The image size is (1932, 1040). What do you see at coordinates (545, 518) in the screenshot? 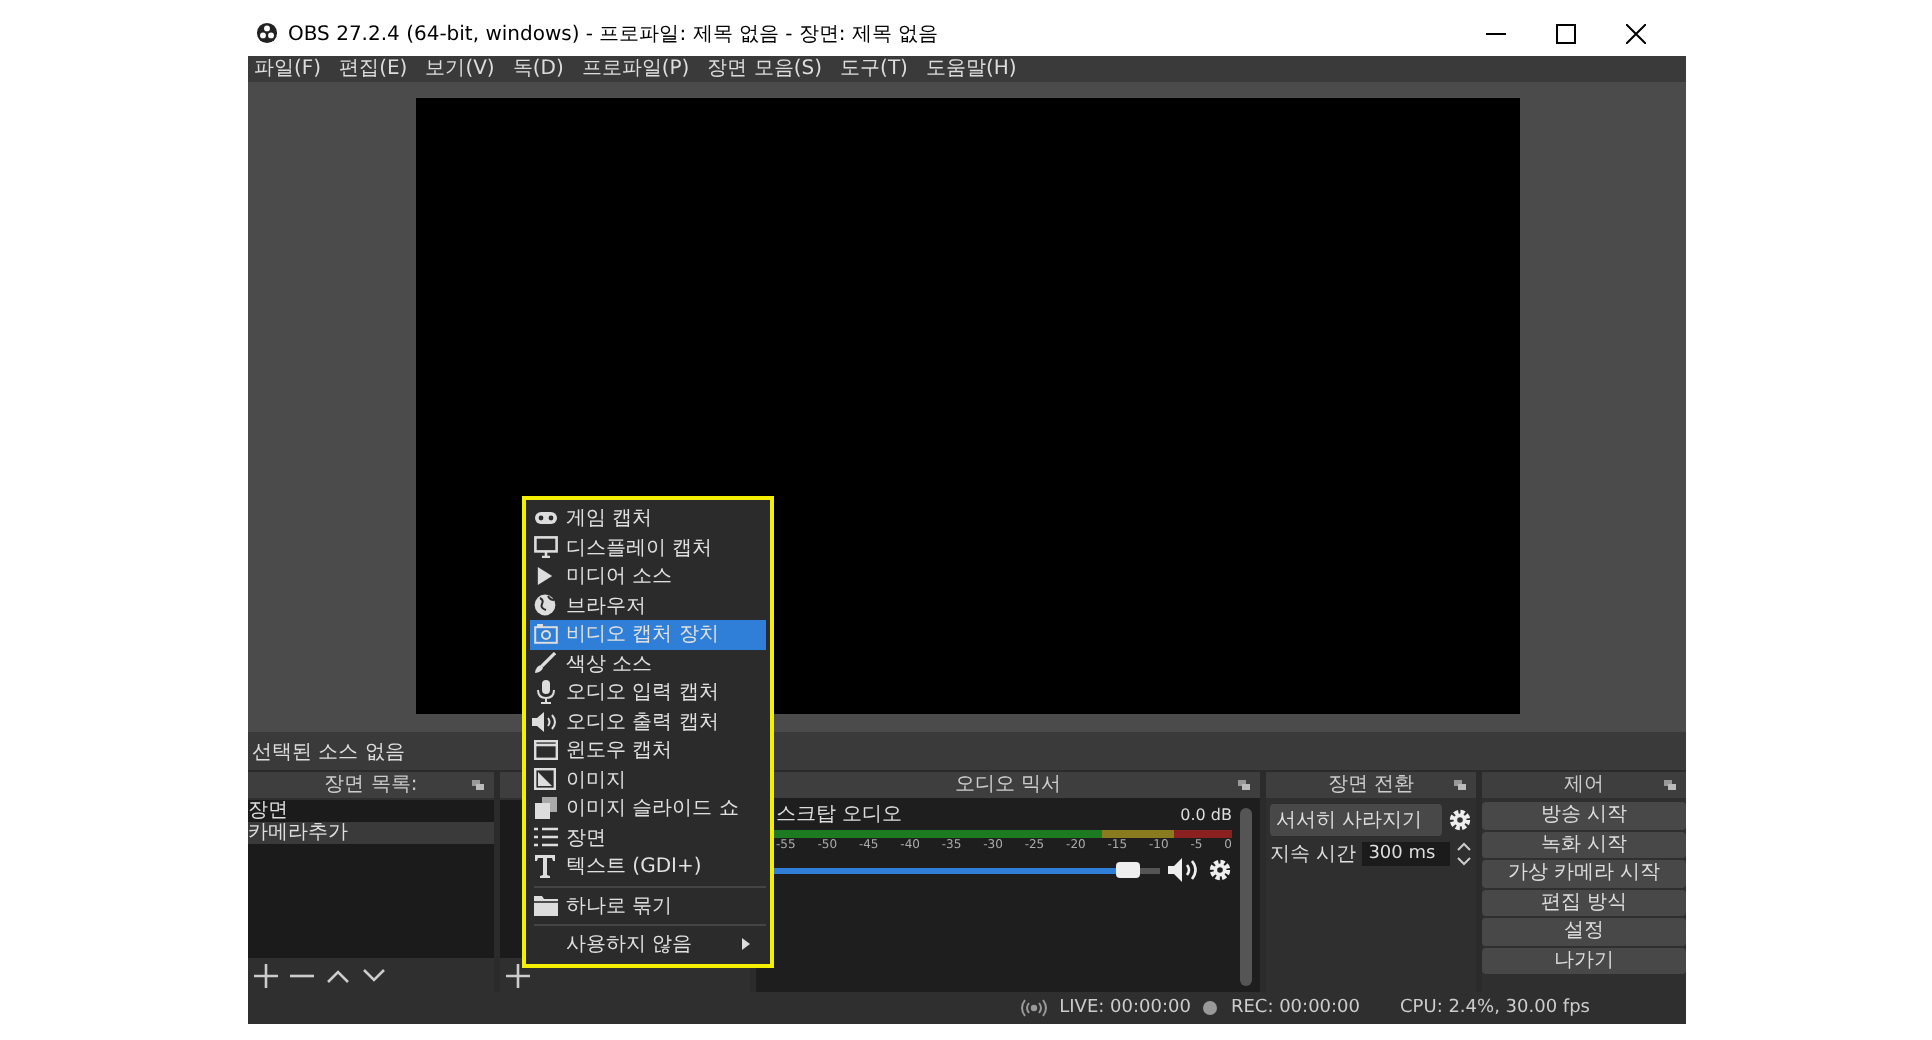
I see `gamepad-icon` at bounding box center [545, 518].